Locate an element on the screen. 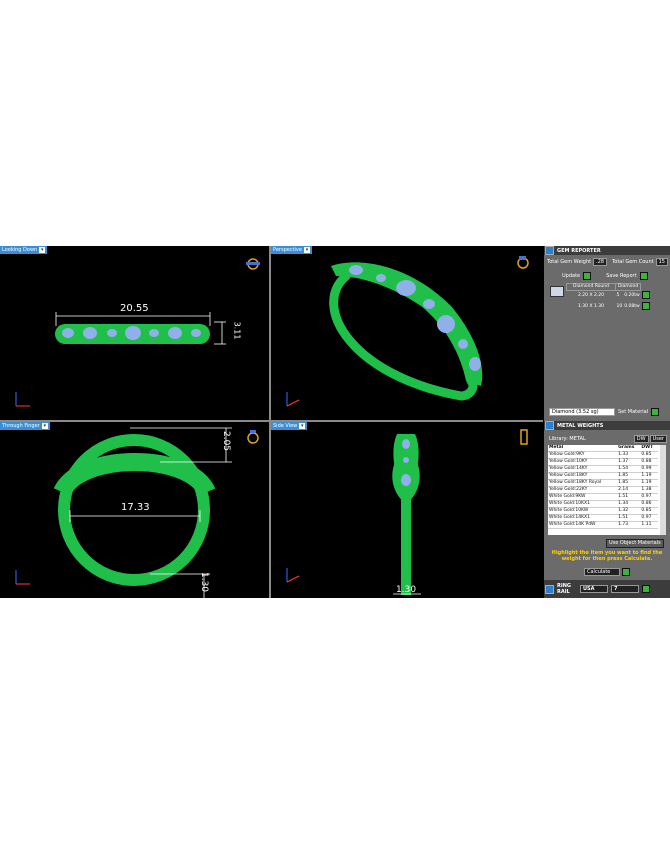 The height and width of the screenshot is (844, 670). viewport-perspective: Perspective ▾ is located at coordinates (407, 333).